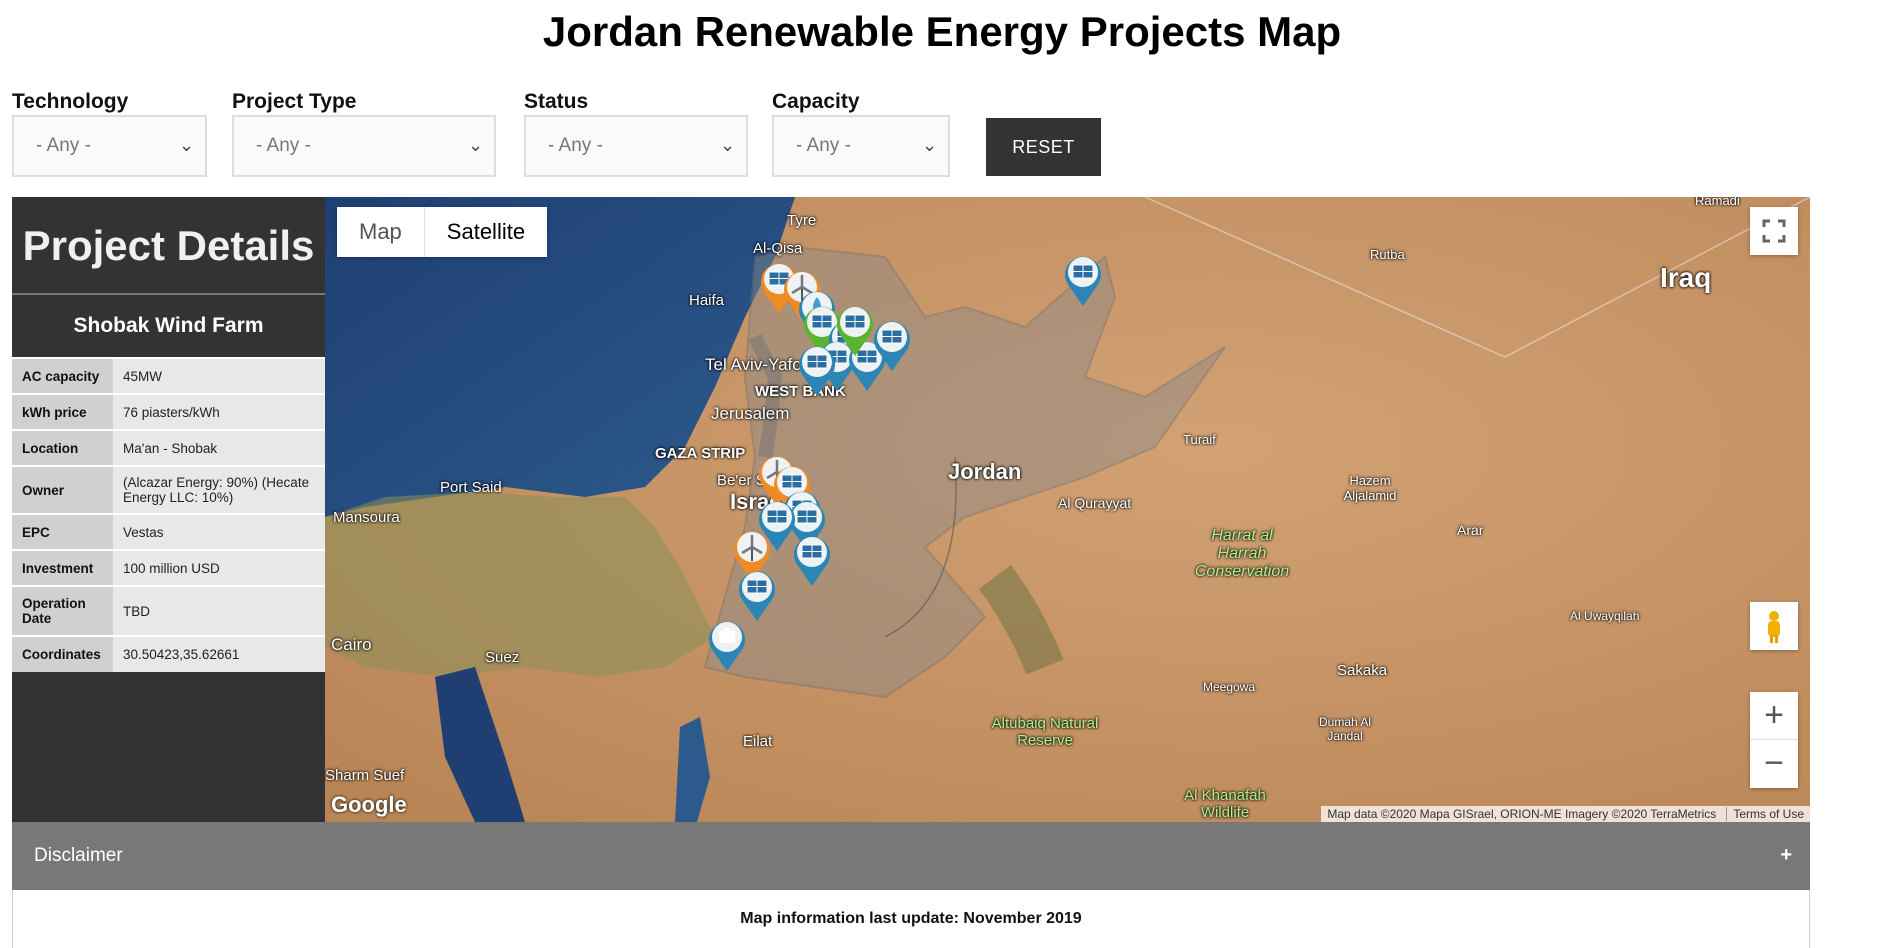 This screenshot has height=948, width=1878. I want to click on place-al-qisa: Al-Qisa, so click(778, 248).